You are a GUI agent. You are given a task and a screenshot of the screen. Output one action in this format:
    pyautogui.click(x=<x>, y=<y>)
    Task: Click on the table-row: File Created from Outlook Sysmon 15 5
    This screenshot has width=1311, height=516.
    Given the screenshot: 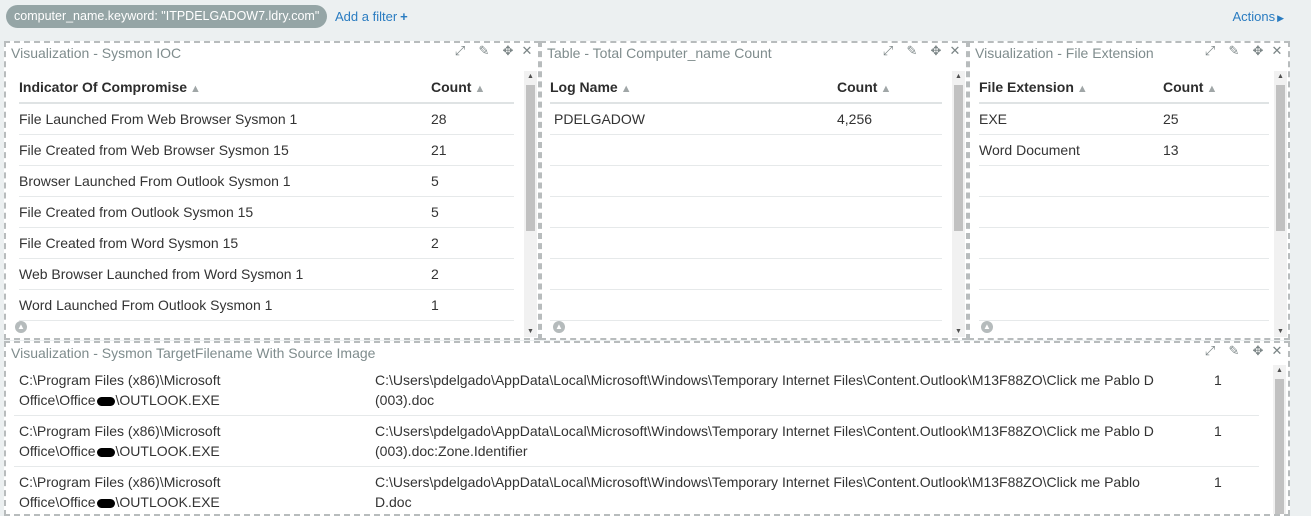 What is the action you would take?
    pyautogui.click(x=266, y=212)
    